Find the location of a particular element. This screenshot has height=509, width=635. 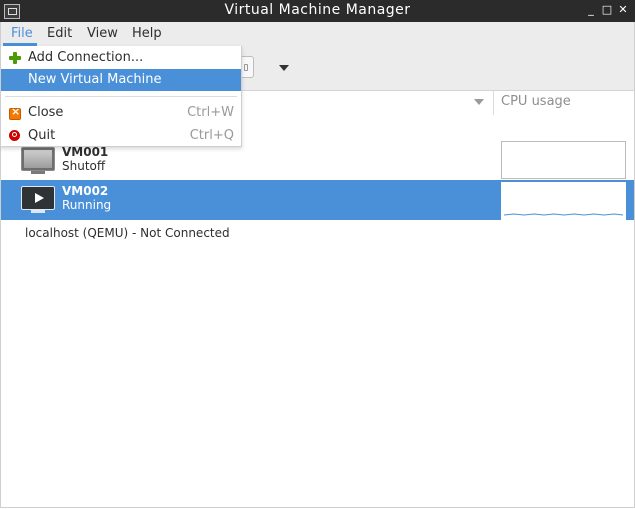

menubar: File Edit View Help is located at coordinates (317, 34).